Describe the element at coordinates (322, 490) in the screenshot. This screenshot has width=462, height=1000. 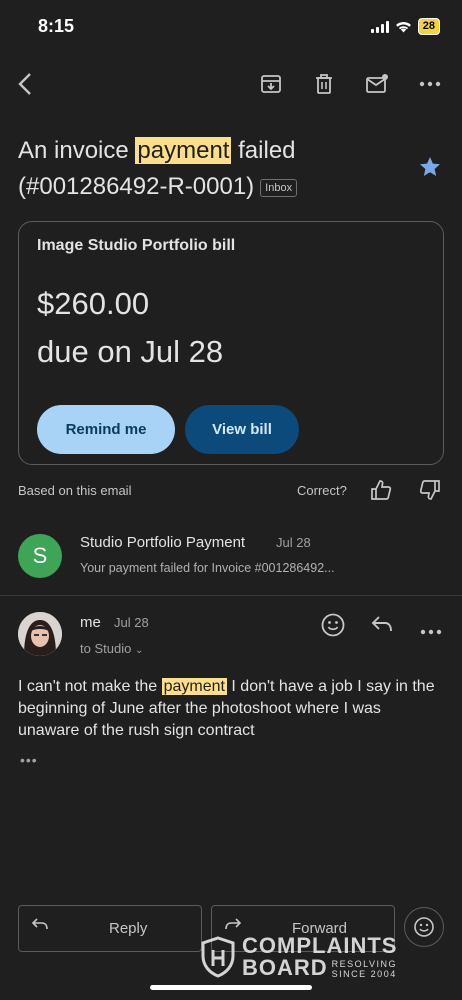
I see `correct-question: Correct?` at that location.